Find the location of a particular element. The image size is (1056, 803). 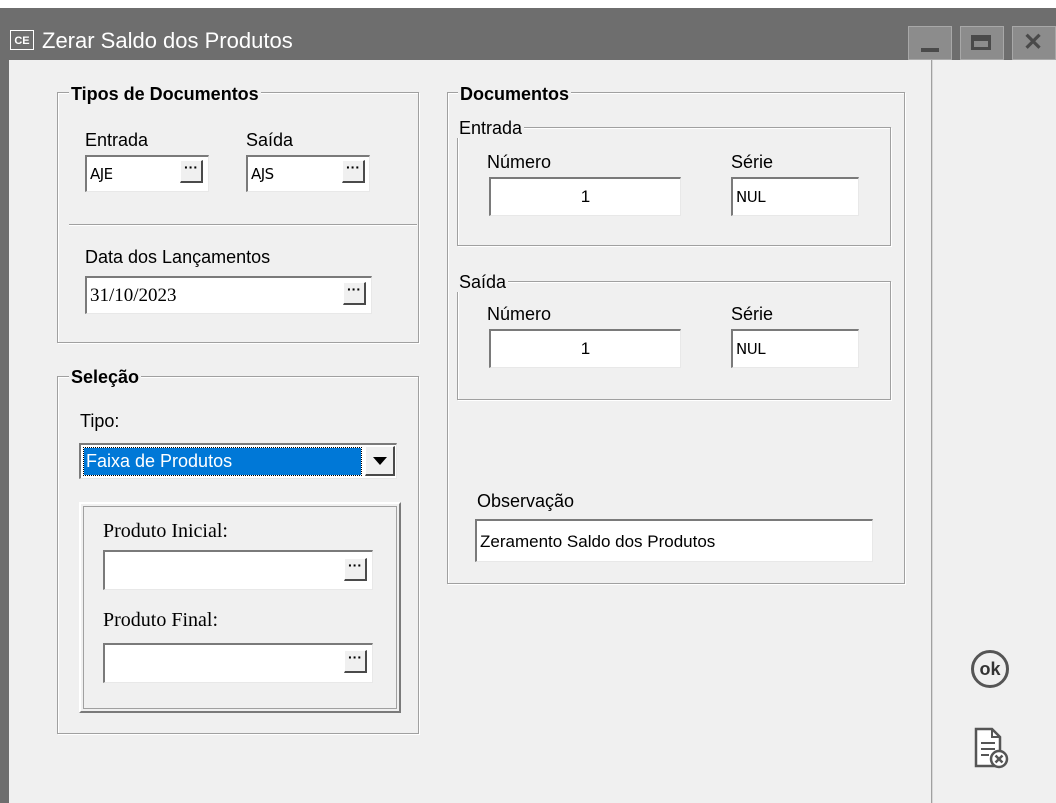

ok-button: ok is located at coordinates (990, 669).